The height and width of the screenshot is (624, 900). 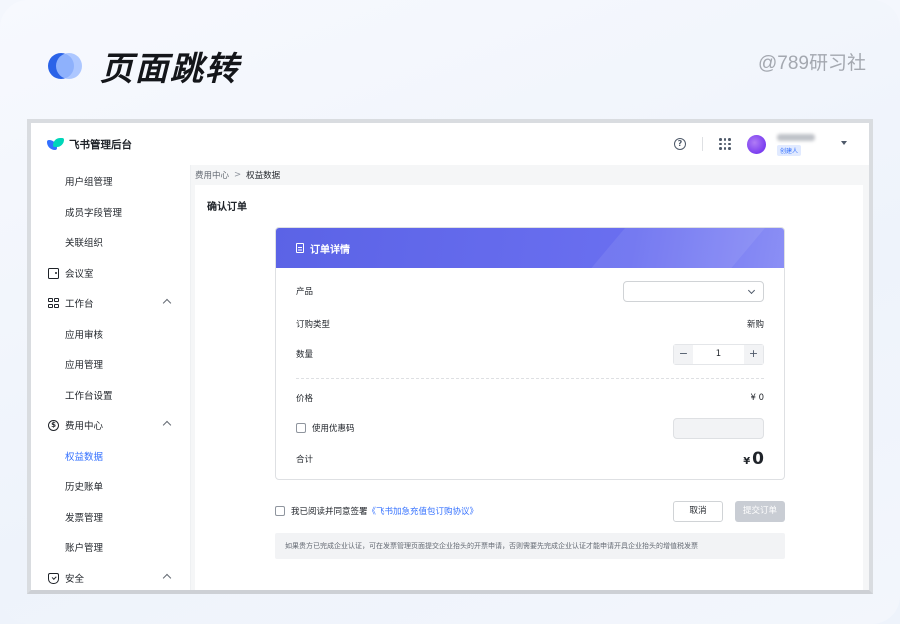 I want to click on circle-logo-icon, so click(x=65, y=66).